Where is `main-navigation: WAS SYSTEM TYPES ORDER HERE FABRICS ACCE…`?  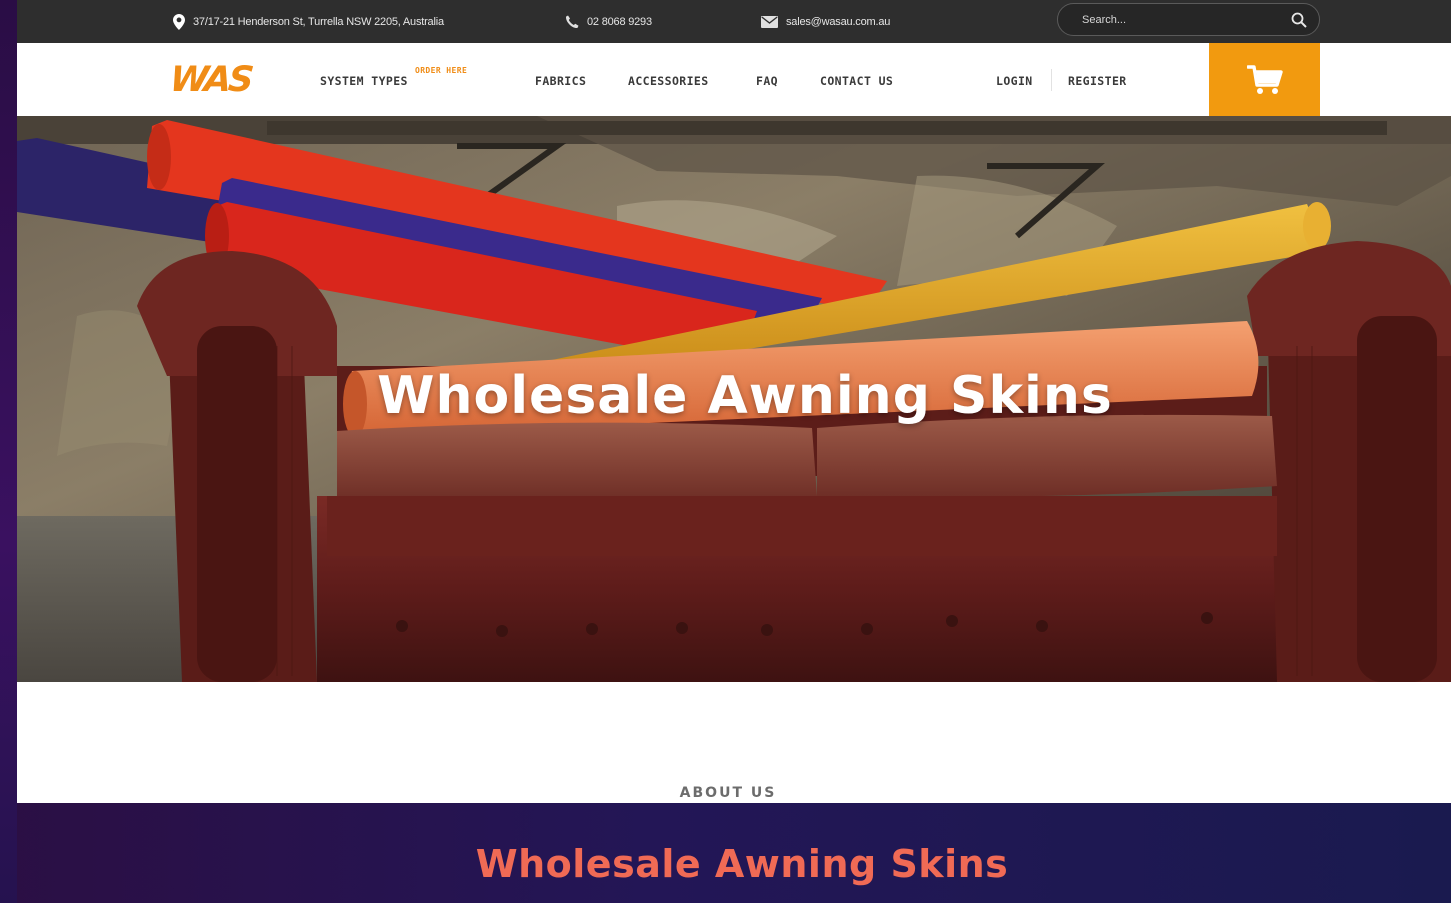 main-navigation: WAS SYSTEM TYPES ORDER HERE FABRICS ACCE… is located at coordinates (734, 79).